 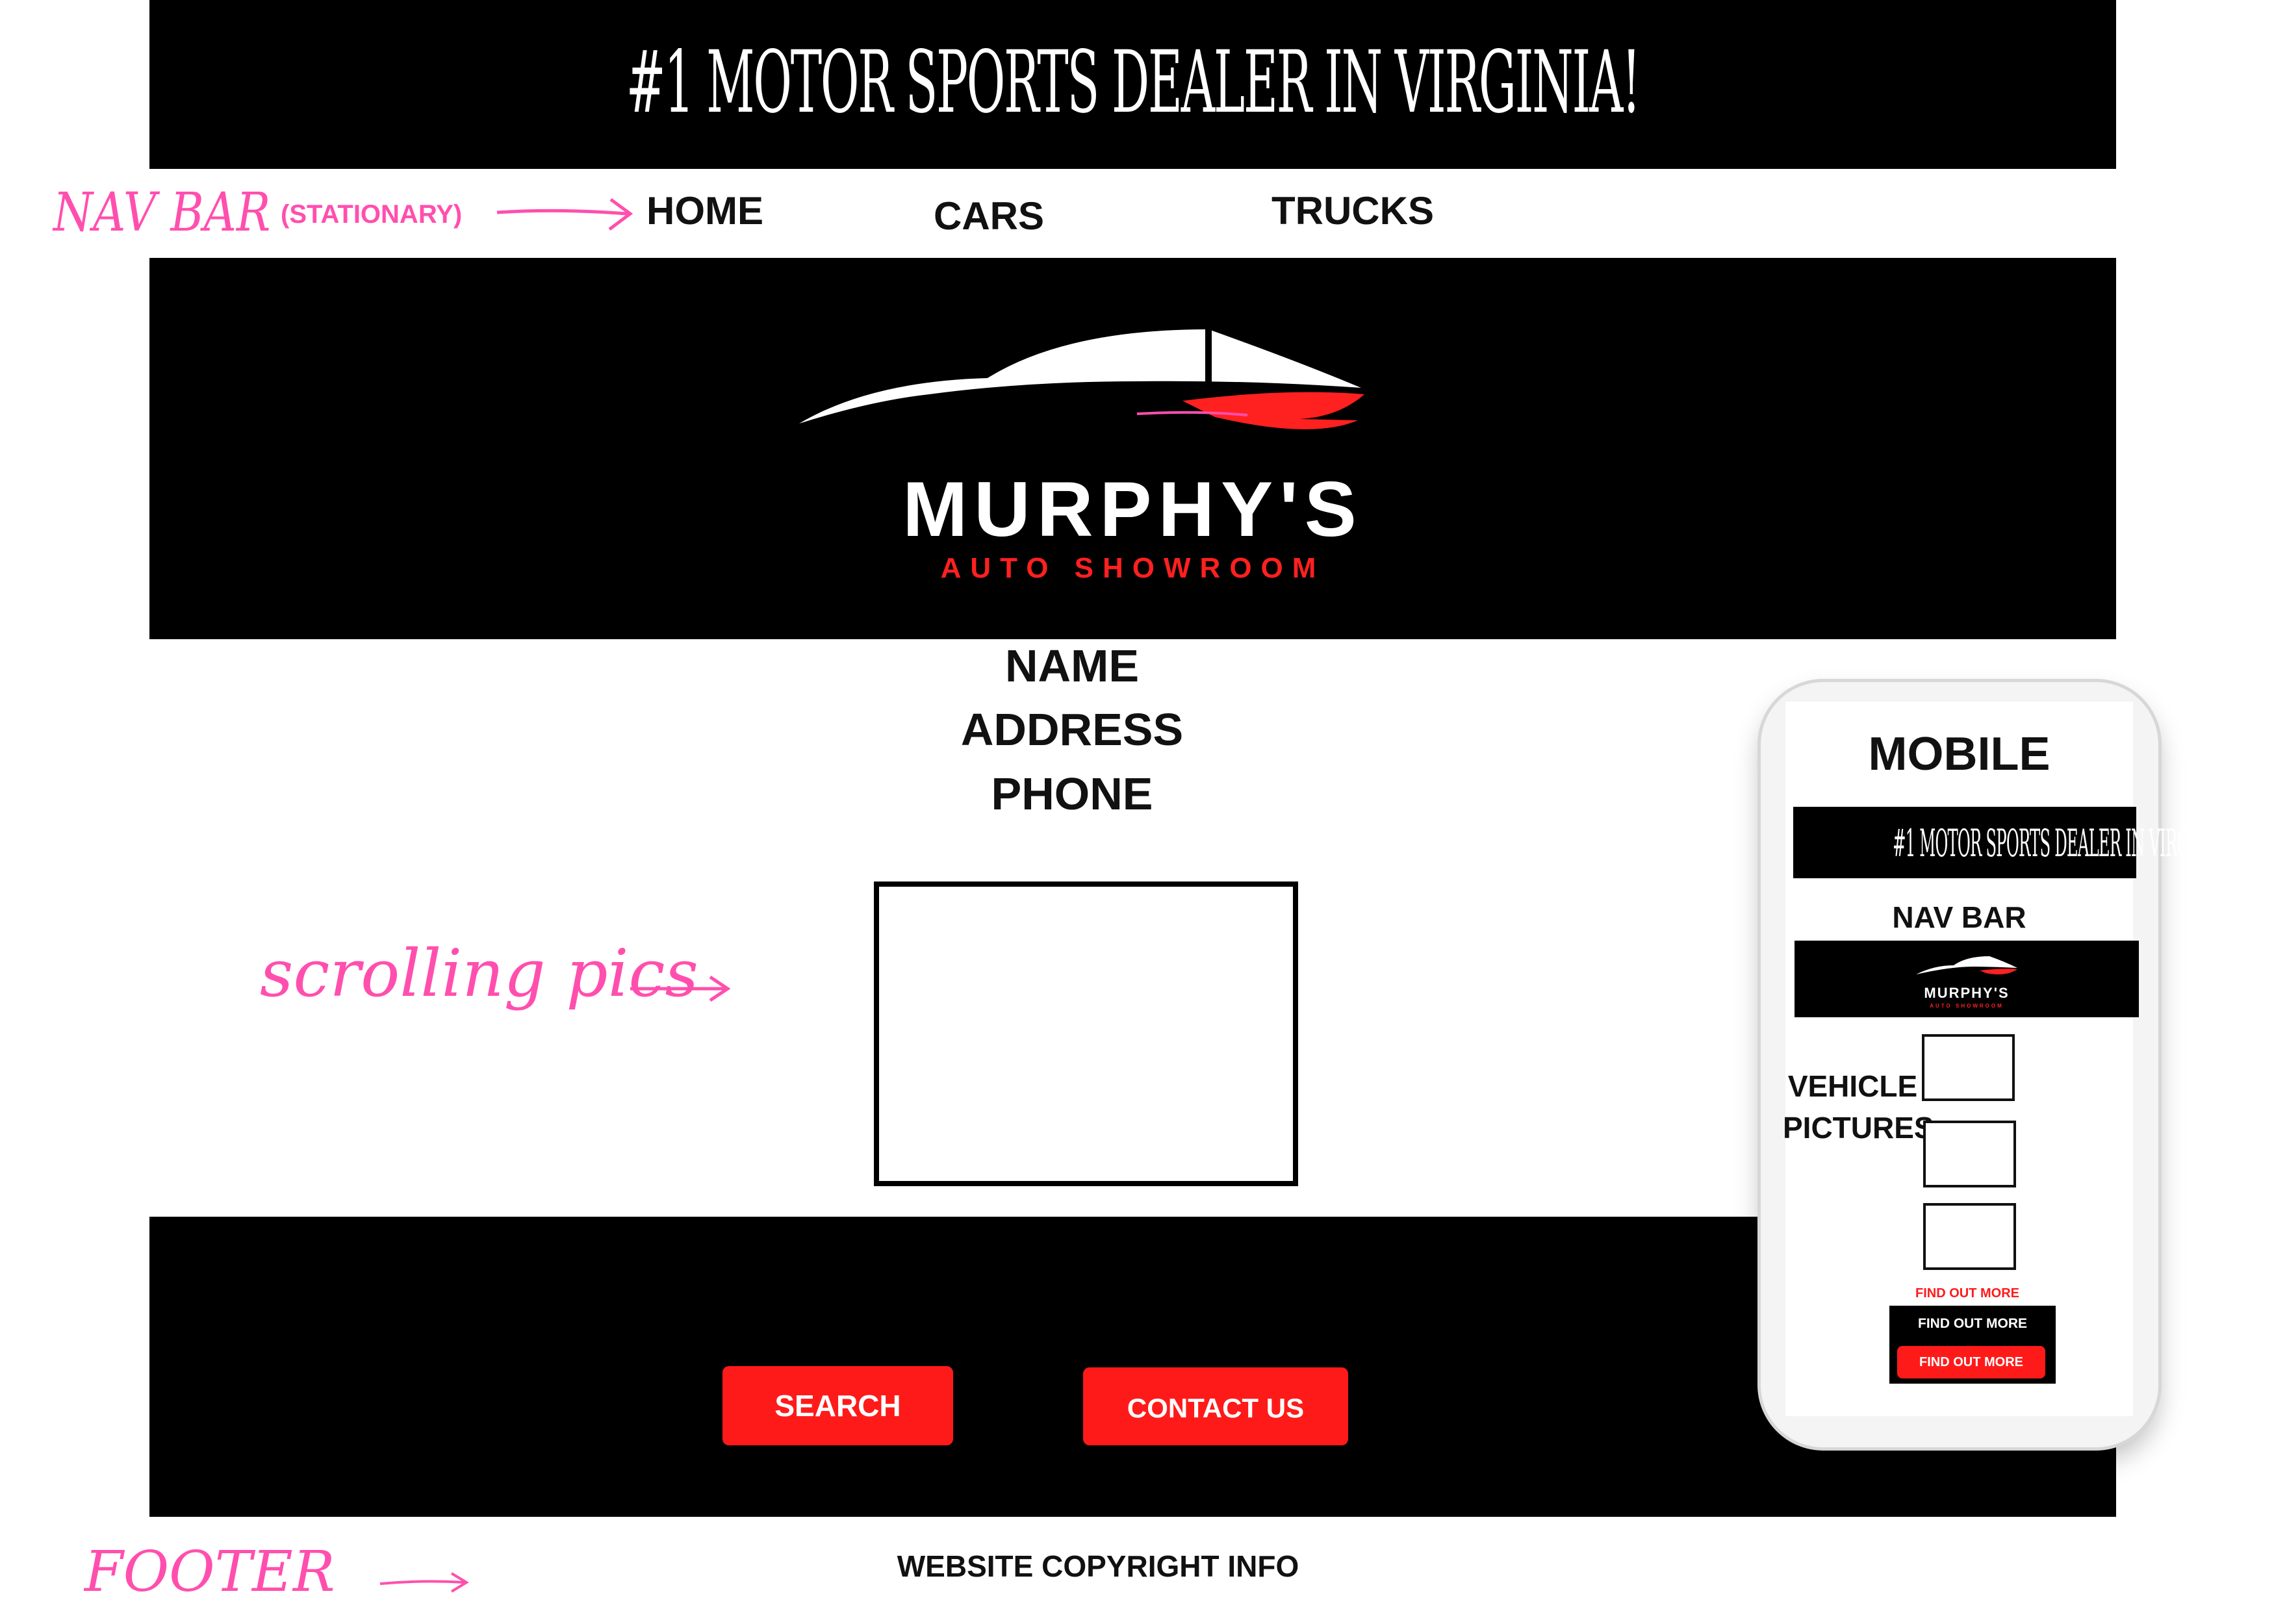 What do you see at coordinates (2062, 843) in the screenshot?
I see `mobile-banner-tagline: #1 MOTOR SPORTS DEALER IN VIRGINIA!` at bounding box center [2062, 843].